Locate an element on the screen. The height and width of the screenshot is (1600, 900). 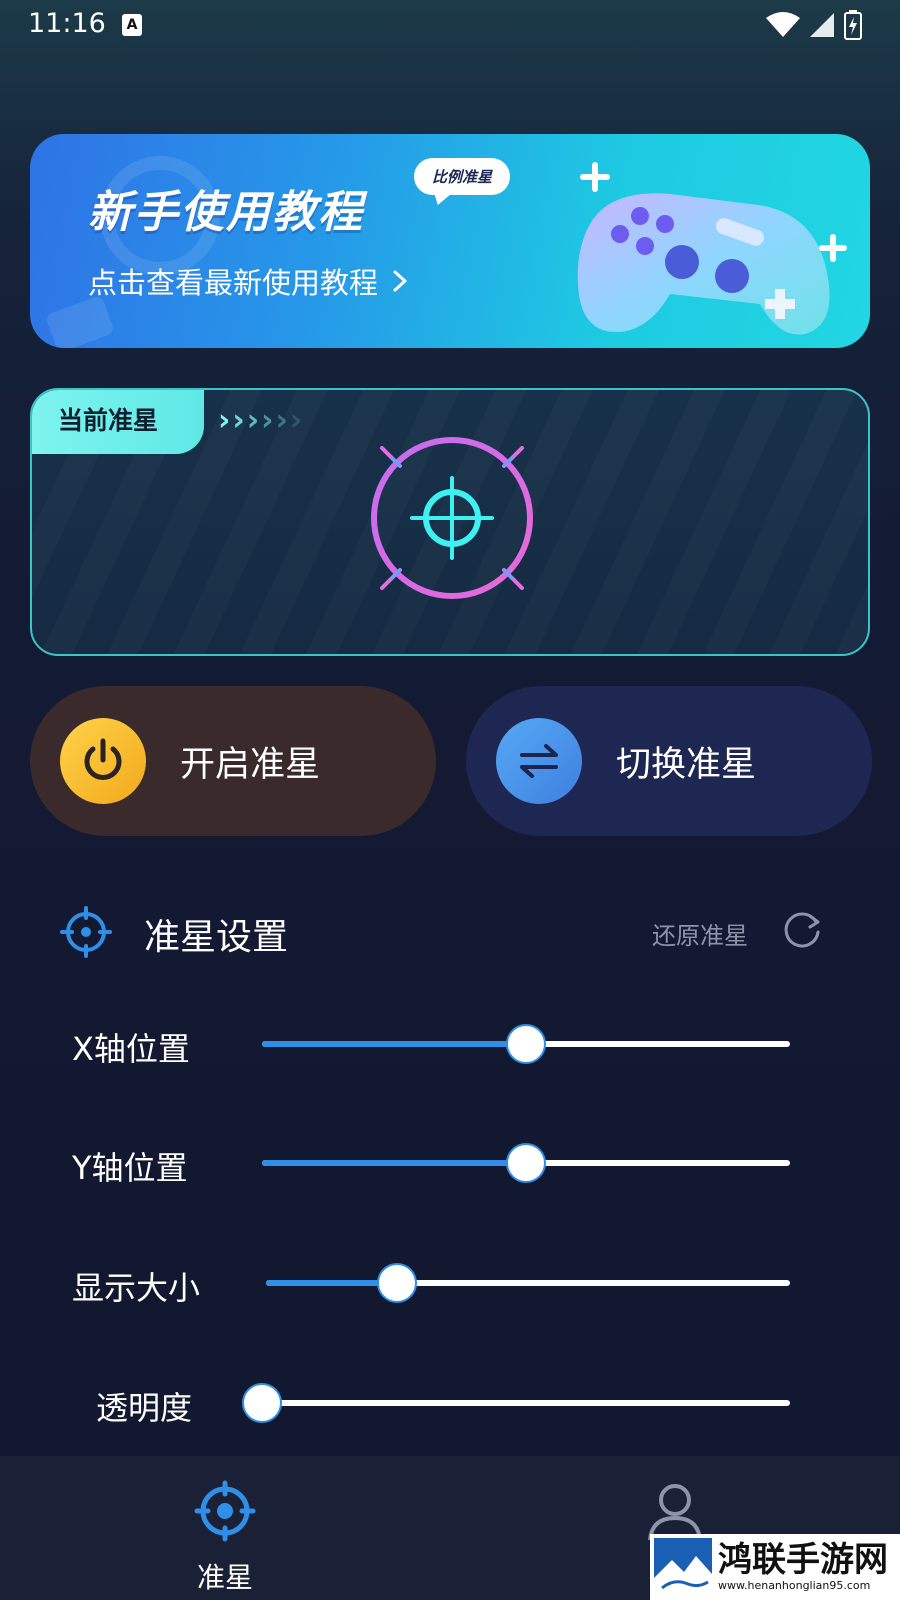
swap-icon-circle is located at coordinates (539, 761).